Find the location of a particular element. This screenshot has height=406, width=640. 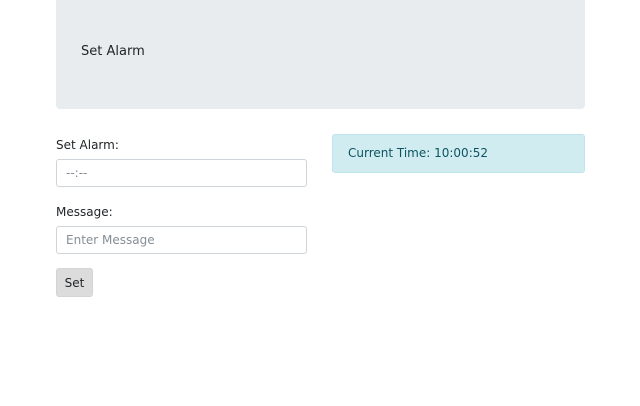

alarm-time-input is located at coordinates (181, 173).